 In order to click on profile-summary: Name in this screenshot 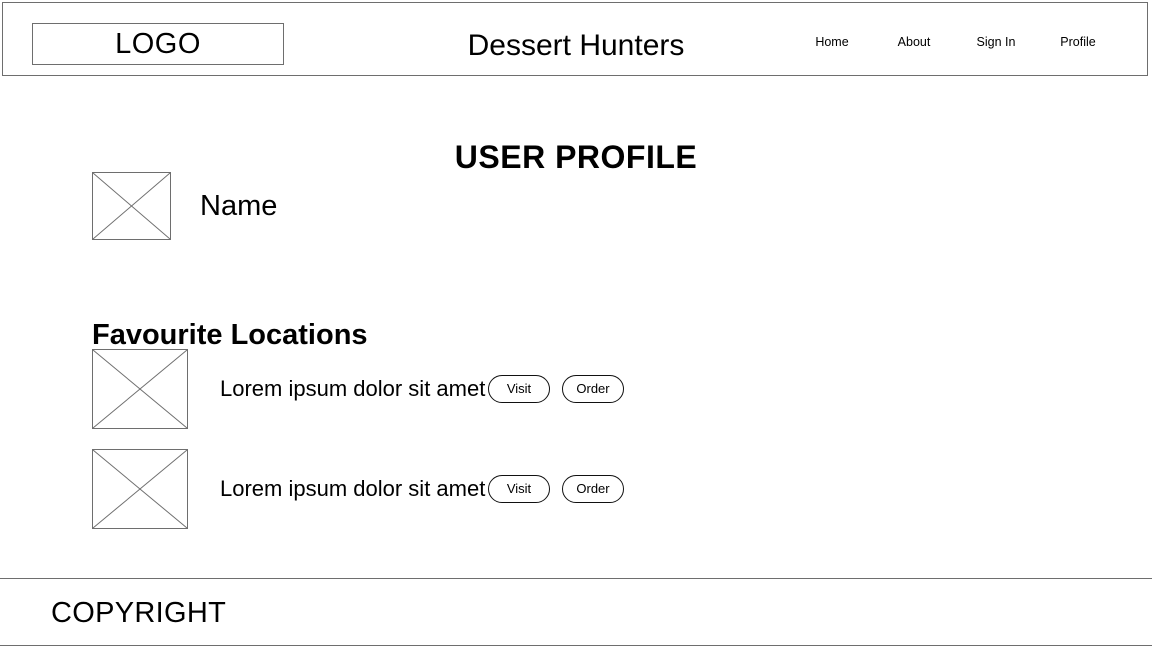, I will do `click(184, 206)`.